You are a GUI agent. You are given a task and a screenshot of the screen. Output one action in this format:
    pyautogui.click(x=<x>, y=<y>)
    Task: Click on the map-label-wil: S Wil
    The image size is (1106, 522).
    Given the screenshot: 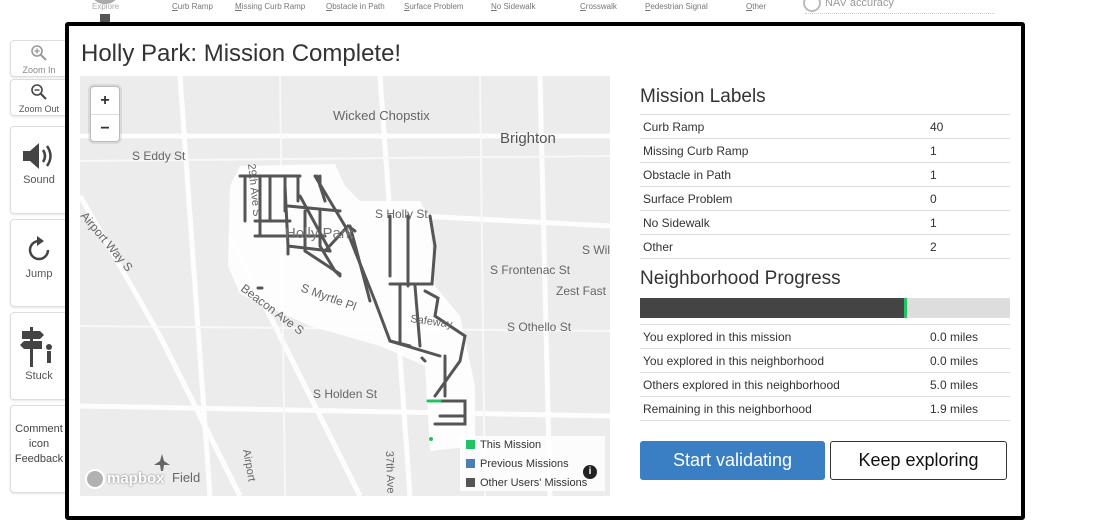 What is the action you would take?
    pyautogui.click(x=596, y=250)
    